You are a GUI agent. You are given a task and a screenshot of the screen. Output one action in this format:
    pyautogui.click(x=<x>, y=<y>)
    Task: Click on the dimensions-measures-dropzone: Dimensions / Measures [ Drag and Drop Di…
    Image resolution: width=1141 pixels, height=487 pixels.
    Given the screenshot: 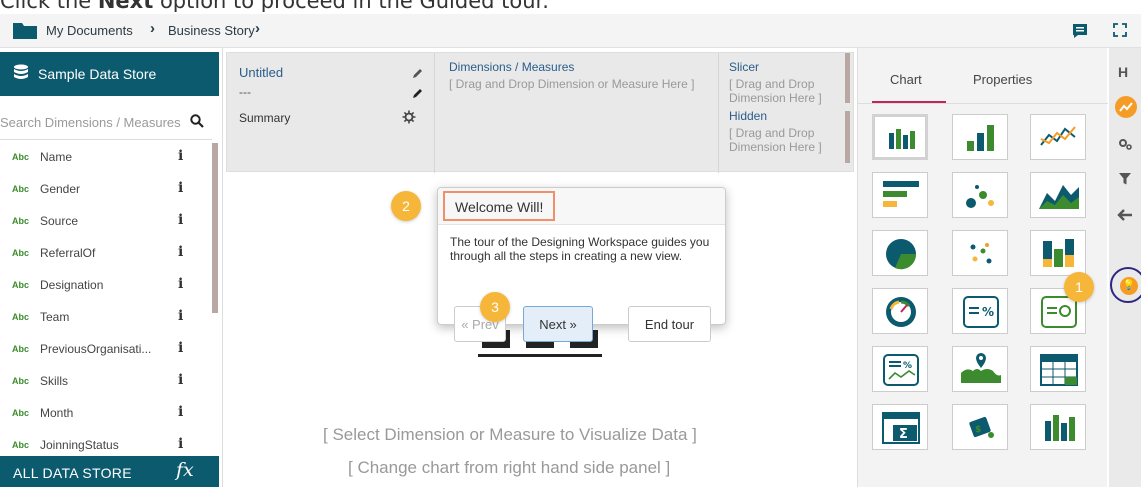 What is the action you would take?
    pyautogui.click(x=578, y=113)
    